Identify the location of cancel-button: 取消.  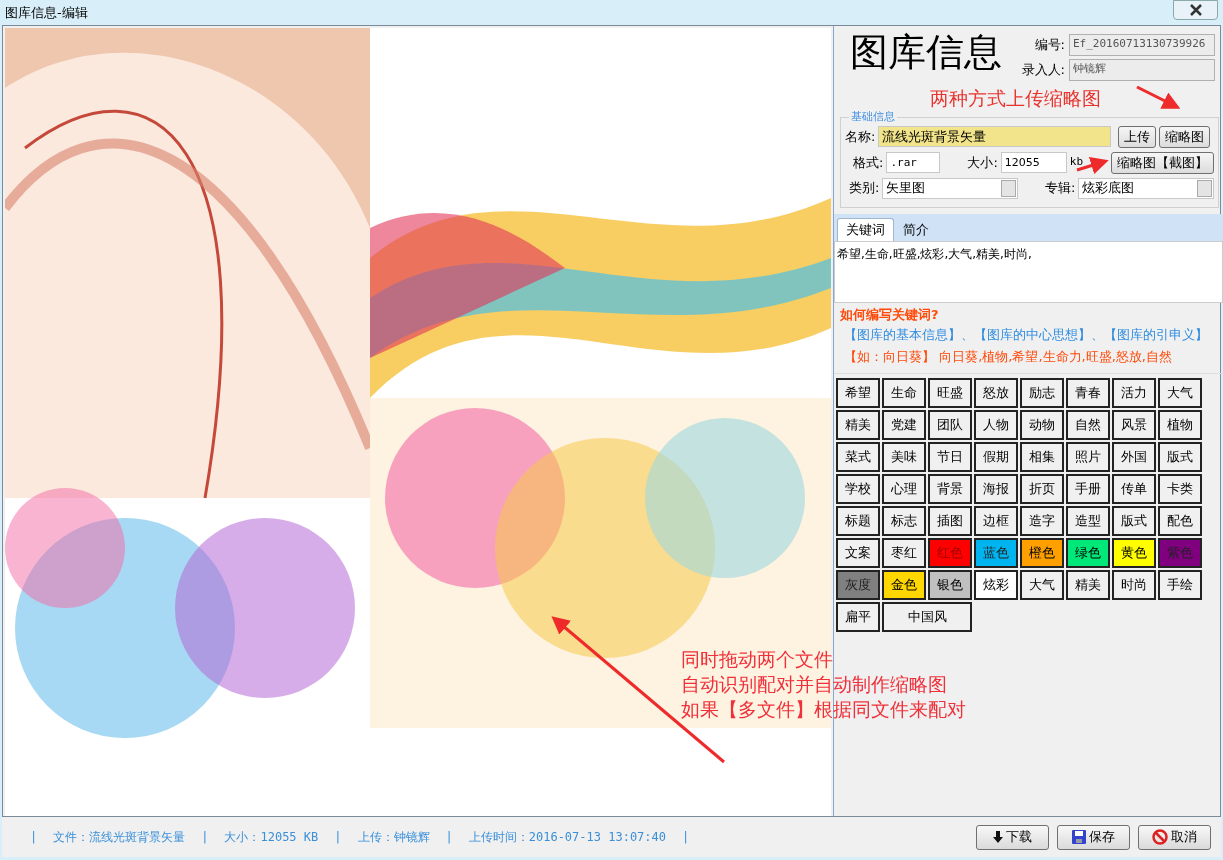
(1174, 837).